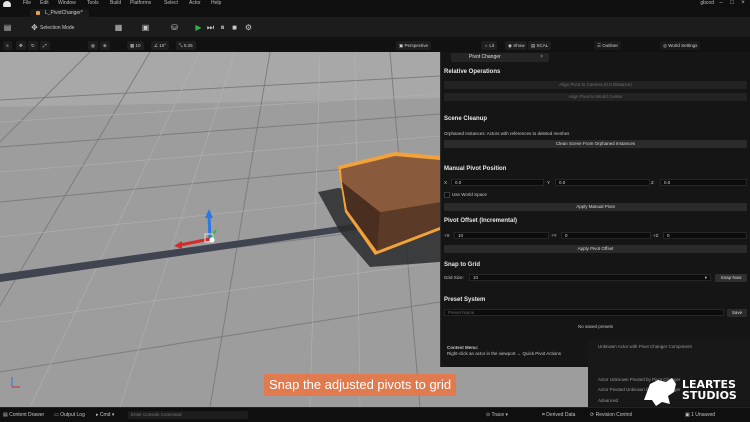 The width and height of the screenshot is (750, 422). I want to click on content-drawer-label: Content Drawer, so click(27, 415).